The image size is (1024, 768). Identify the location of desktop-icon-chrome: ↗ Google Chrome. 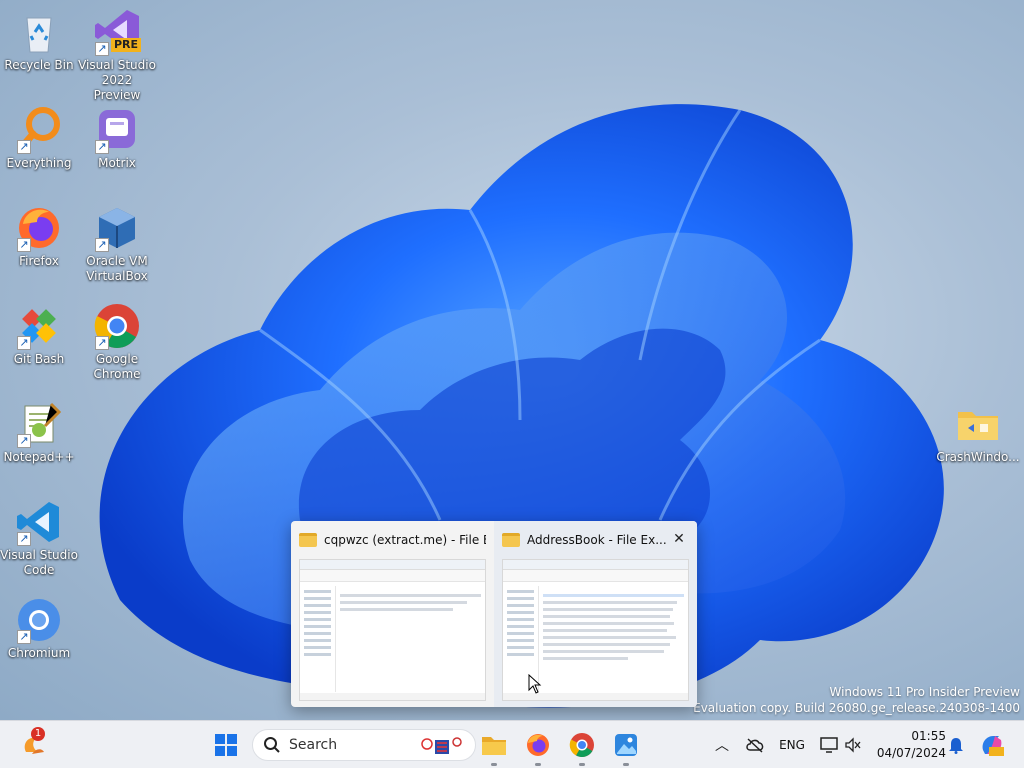
(117, 342).